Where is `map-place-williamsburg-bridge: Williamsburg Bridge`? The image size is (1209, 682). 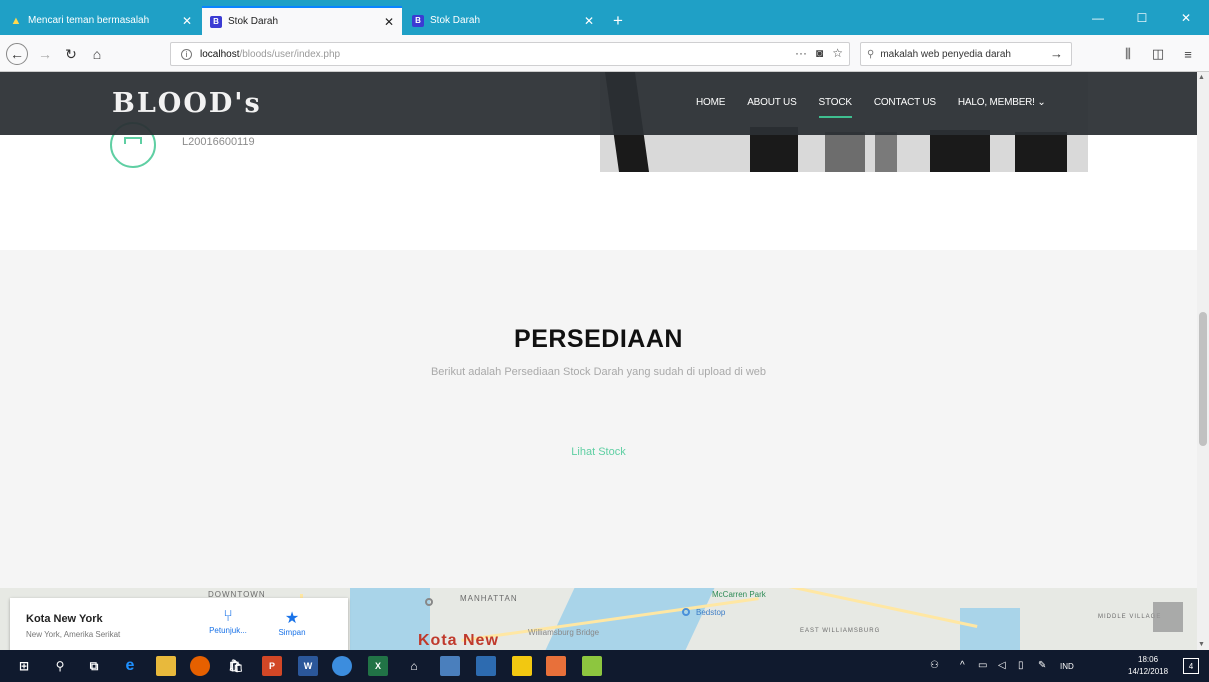 map-place-williamsburg-bridge: Williamsburg Bridge is located at coordinates (564, 632).